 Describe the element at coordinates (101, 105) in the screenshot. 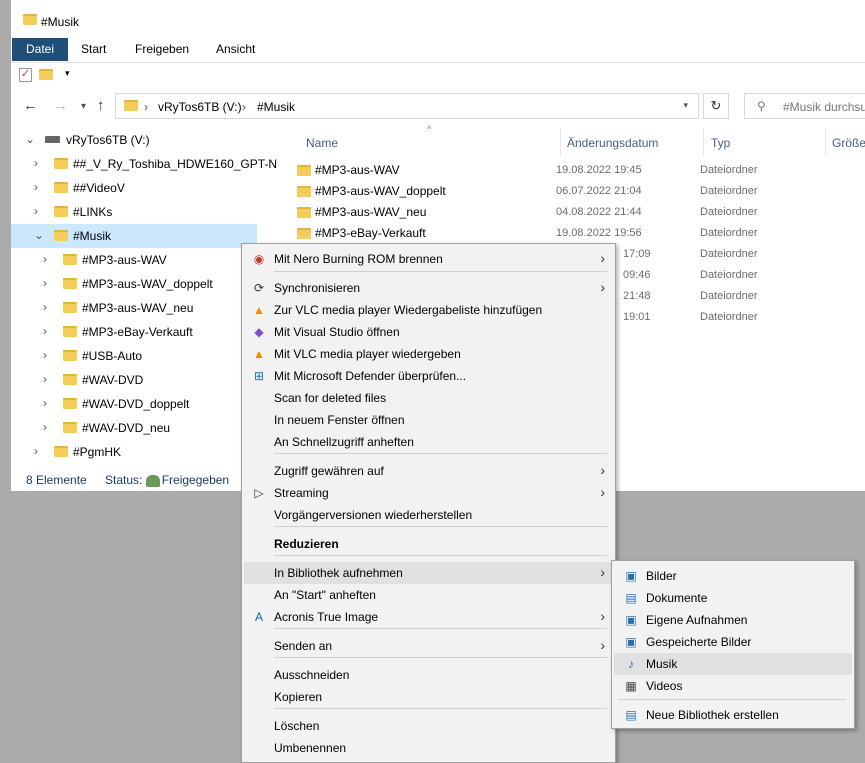

I see `up-arrow-icon: ↑` at that location.